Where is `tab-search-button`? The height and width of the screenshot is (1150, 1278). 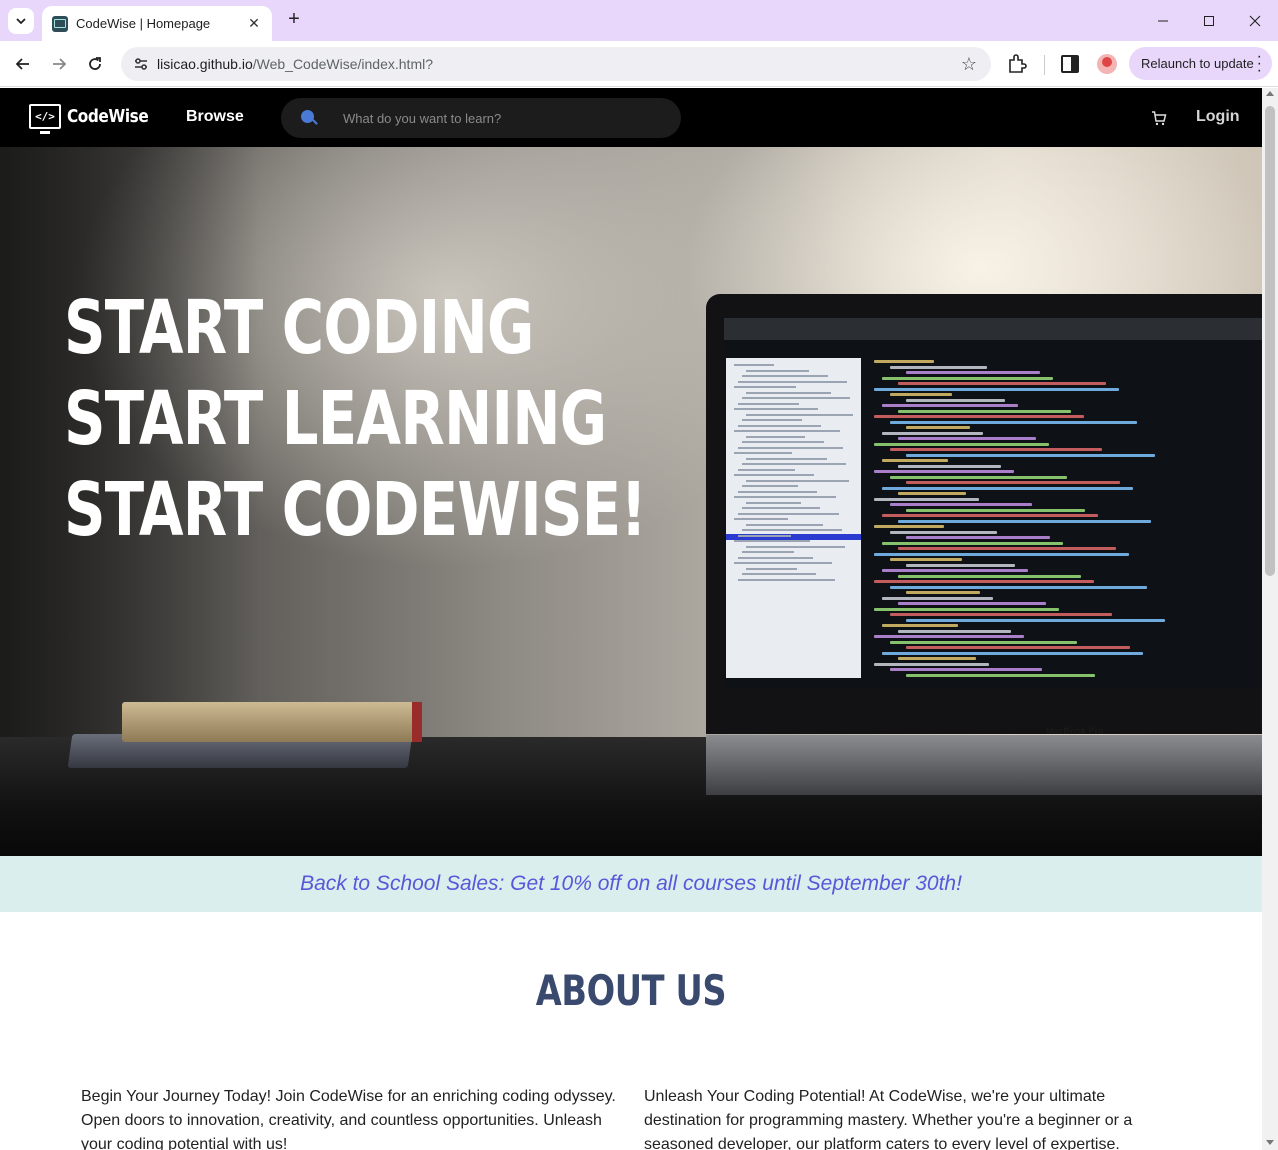
tab-search-button is located at coordinates (21, 21).